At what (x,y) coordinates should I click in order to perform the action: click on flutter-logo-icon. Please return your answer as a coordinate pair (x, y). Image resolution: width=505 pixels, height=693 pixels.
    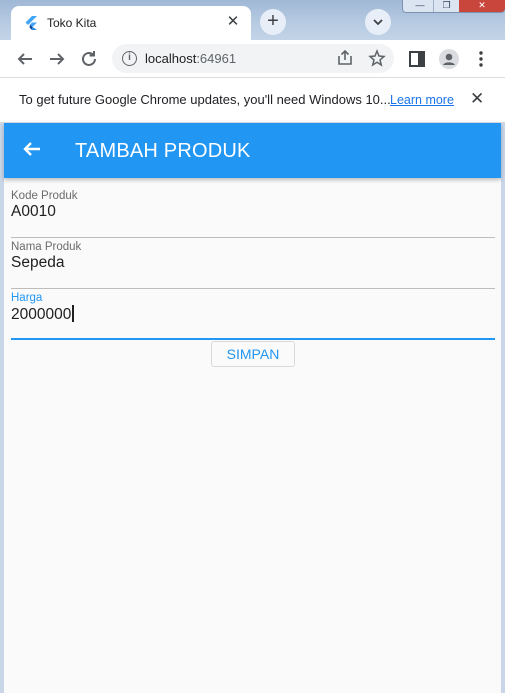
    Looking at the image, I should click on (31, 23).